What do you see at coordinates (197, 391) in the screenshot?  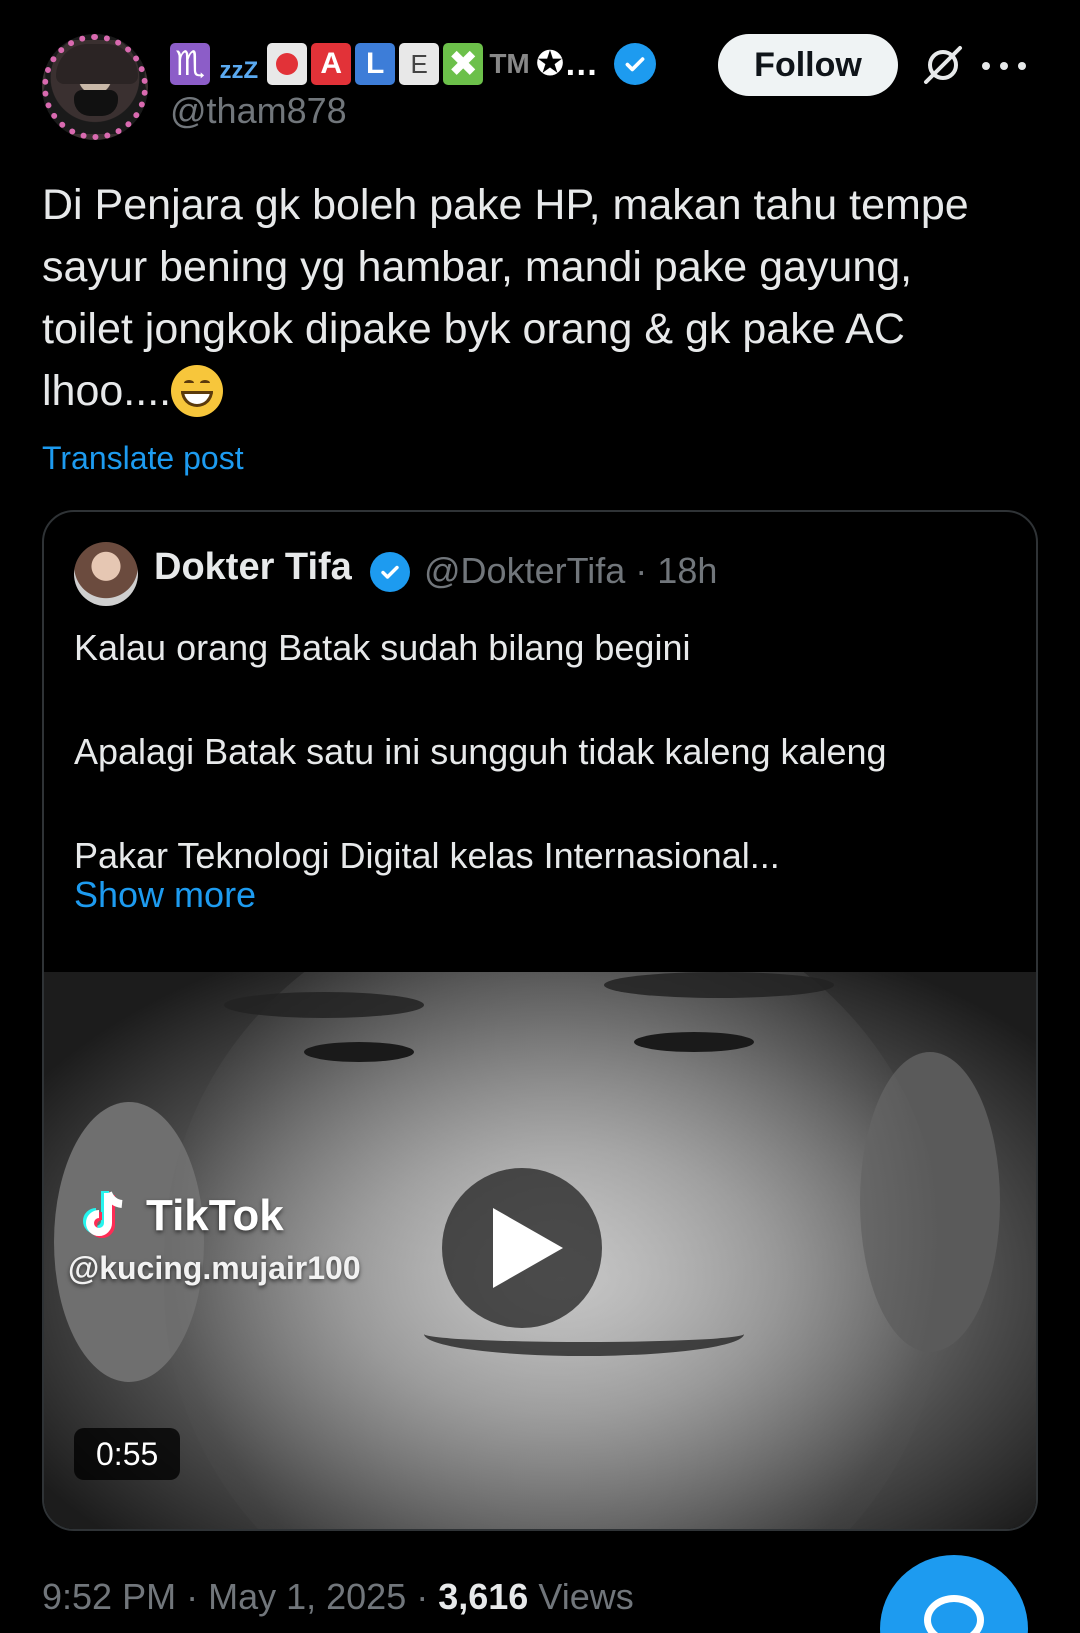 I see `grinning-face-emoji` at bounding box center [197, 391].